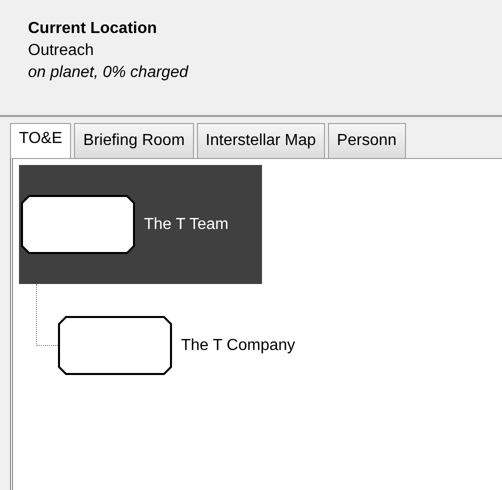  Describe the element at coordinates (61, 51) in the screenshot. I see `location-name: Outreach` at that location.